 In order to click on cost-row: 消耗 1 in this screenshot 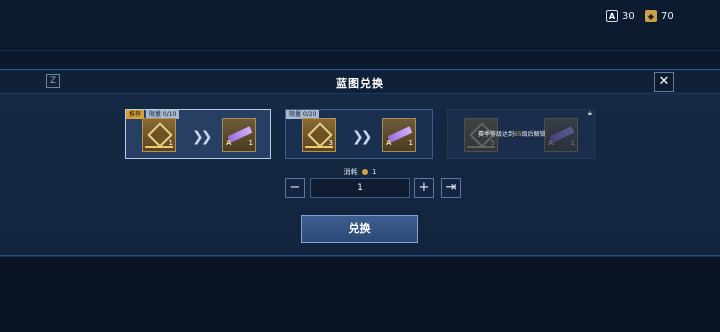, I will do `click(360, 172)`.